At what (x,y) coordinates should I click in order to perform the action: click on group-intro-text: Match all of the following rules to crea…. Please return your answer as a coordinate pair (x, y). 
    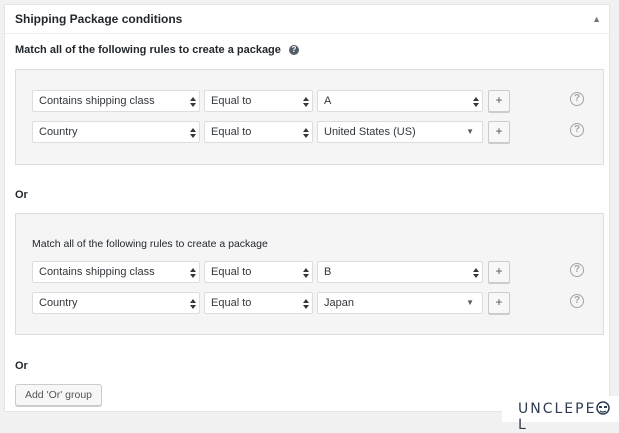
    Looking at the image, I should click on (157, 50).